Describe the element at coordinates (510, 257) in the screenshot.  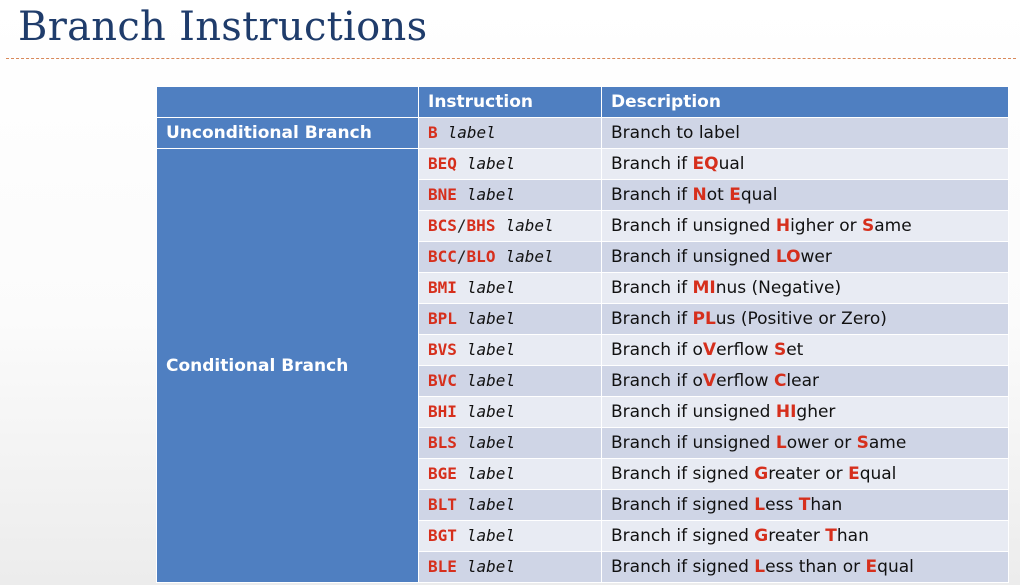
I see `instruction-cell: BCC/BLO label` at that location.